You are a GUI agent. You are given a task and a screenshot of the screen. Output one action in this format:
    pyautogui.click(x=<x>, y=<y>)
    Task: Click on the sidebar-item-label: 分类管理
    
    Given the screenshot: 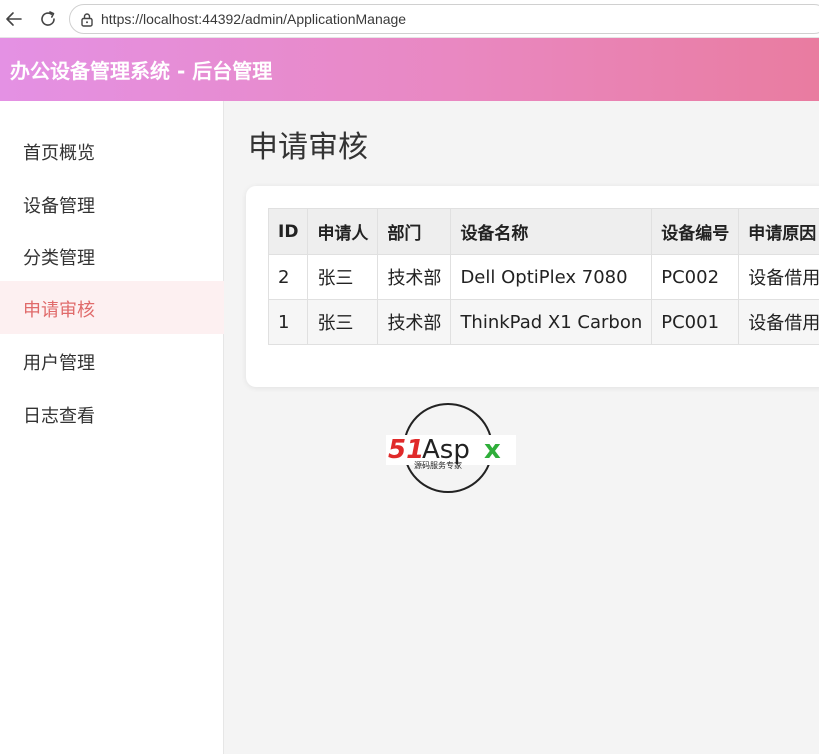 What is the action you would take?
    pyautogui.click(x=59, y=258)
    